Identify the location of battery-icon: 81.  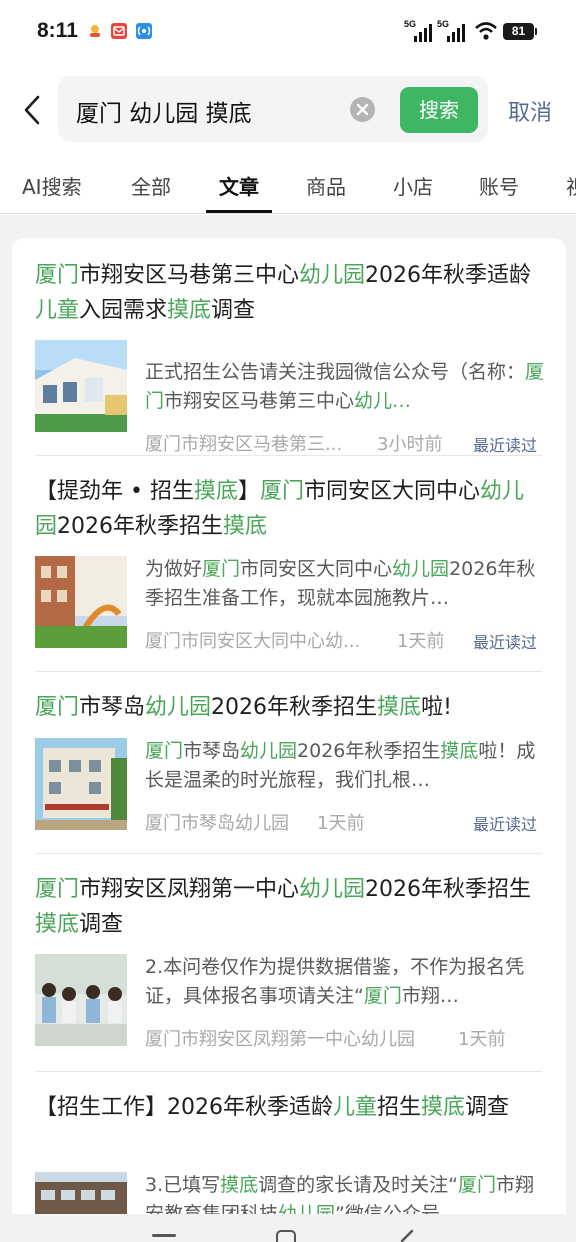
(520, 31).